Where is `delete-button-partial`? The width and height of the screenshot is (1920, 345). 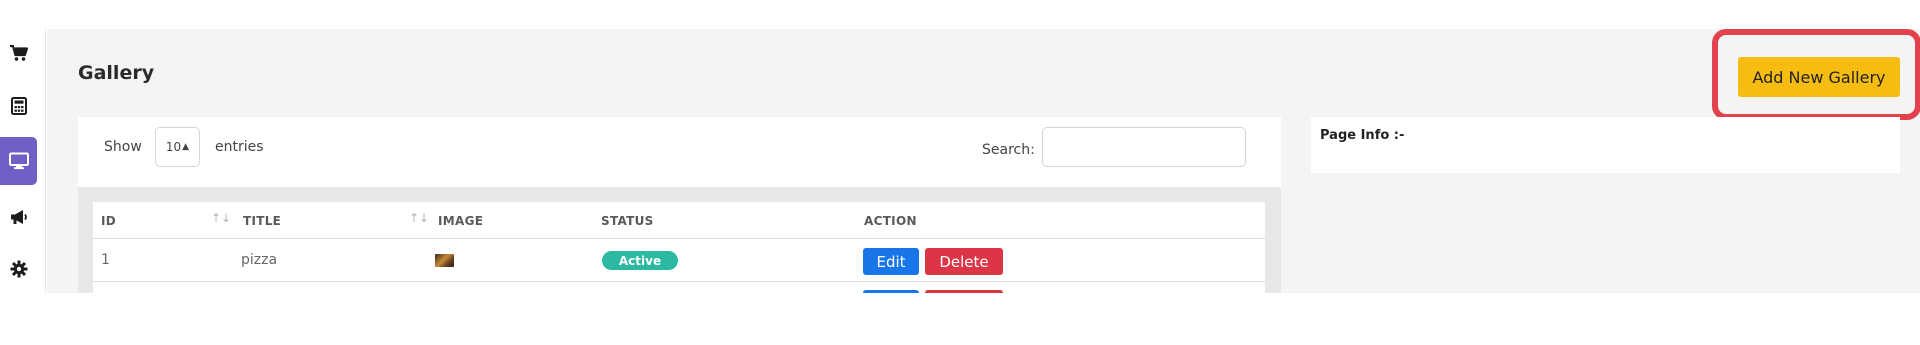
delete-button-partial is located at coordinates (964, 291).